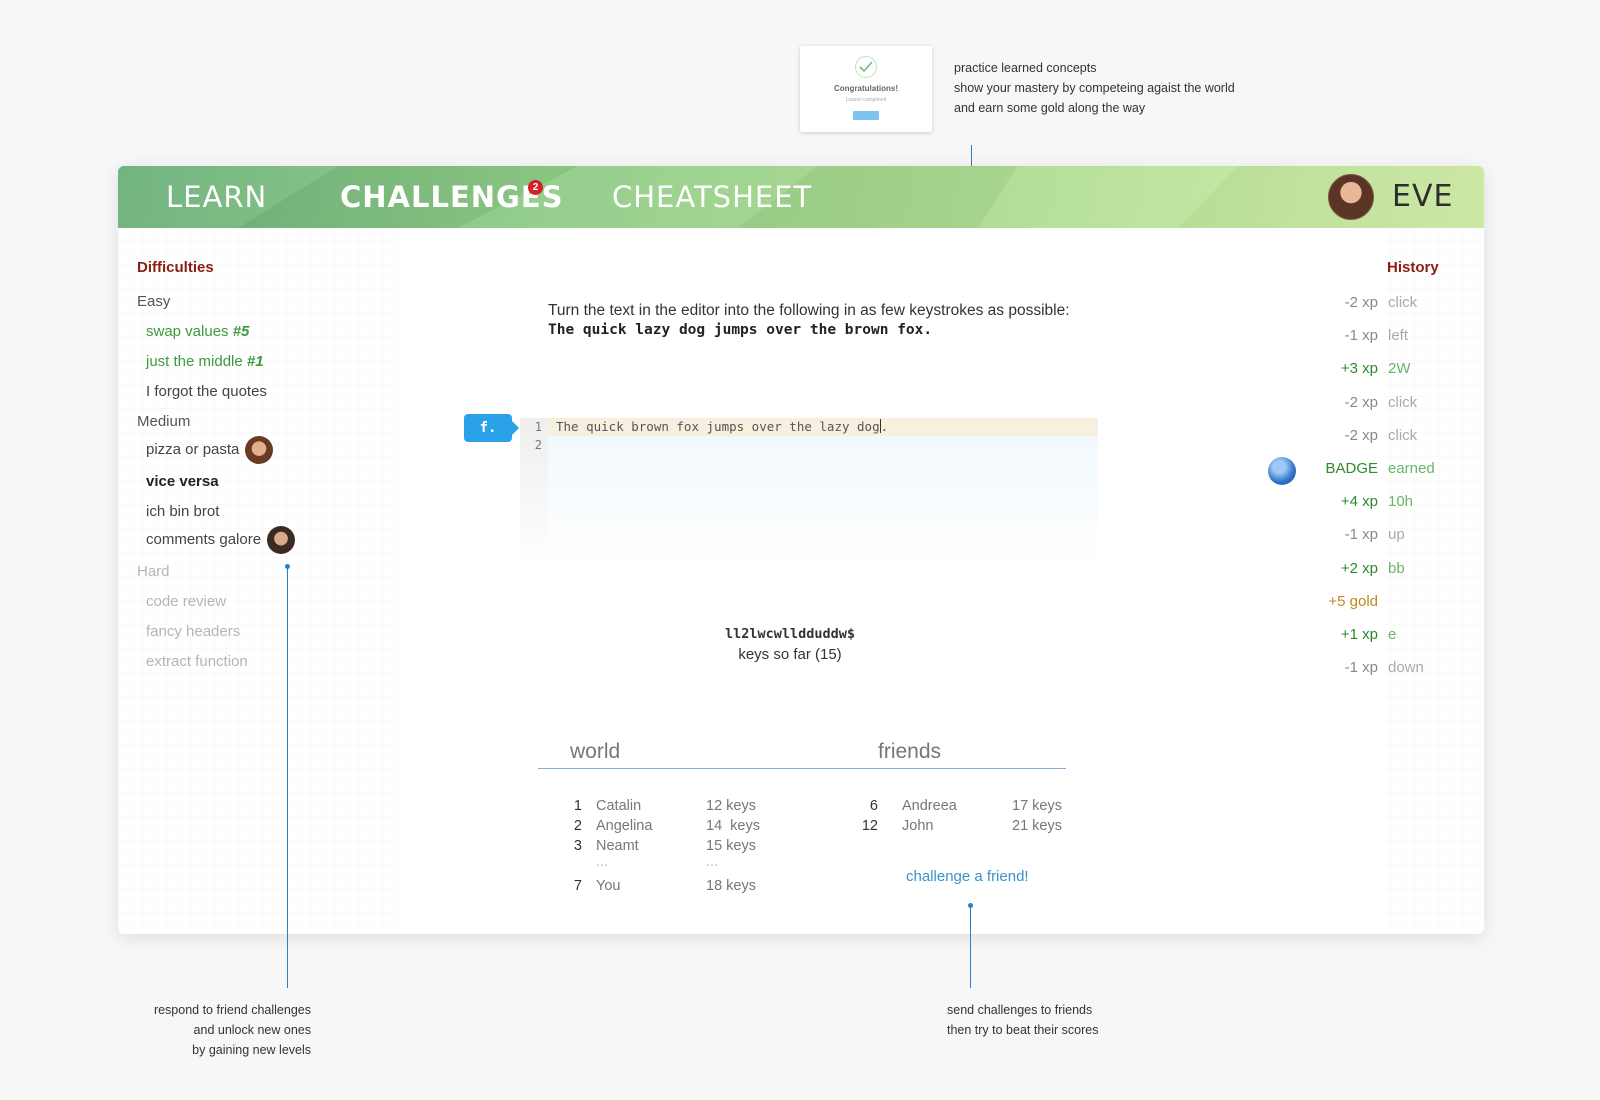 The height and width of the screenshot is (1100, 1600). I want to click on player-name: Angelina, so click(624, 826).